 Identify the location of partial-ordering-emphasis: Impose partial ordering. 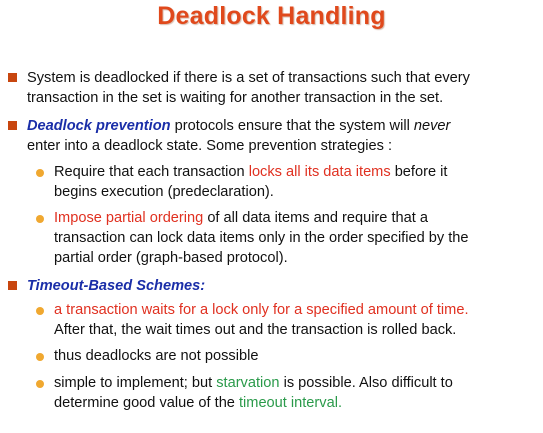
(129, 218).